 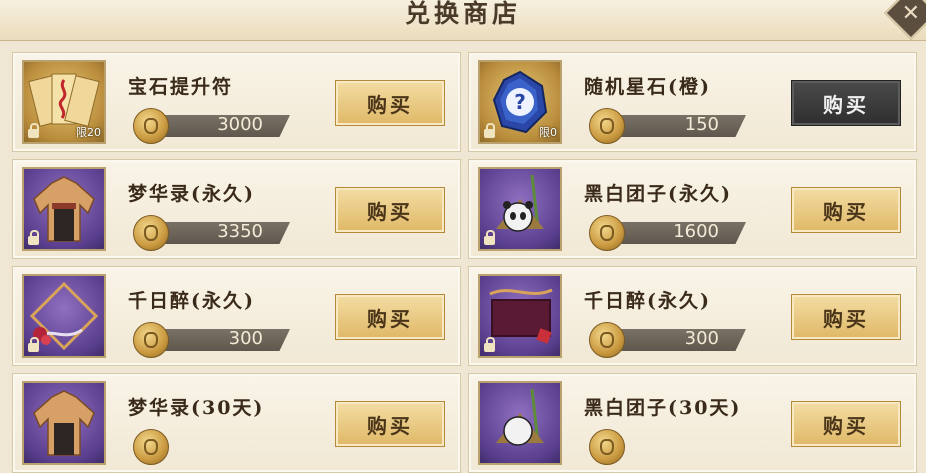 What do you see at coordinates (64, 316) in the screenshot?
I see `frame-ribbon-icon` at bounding box center [64, 316].